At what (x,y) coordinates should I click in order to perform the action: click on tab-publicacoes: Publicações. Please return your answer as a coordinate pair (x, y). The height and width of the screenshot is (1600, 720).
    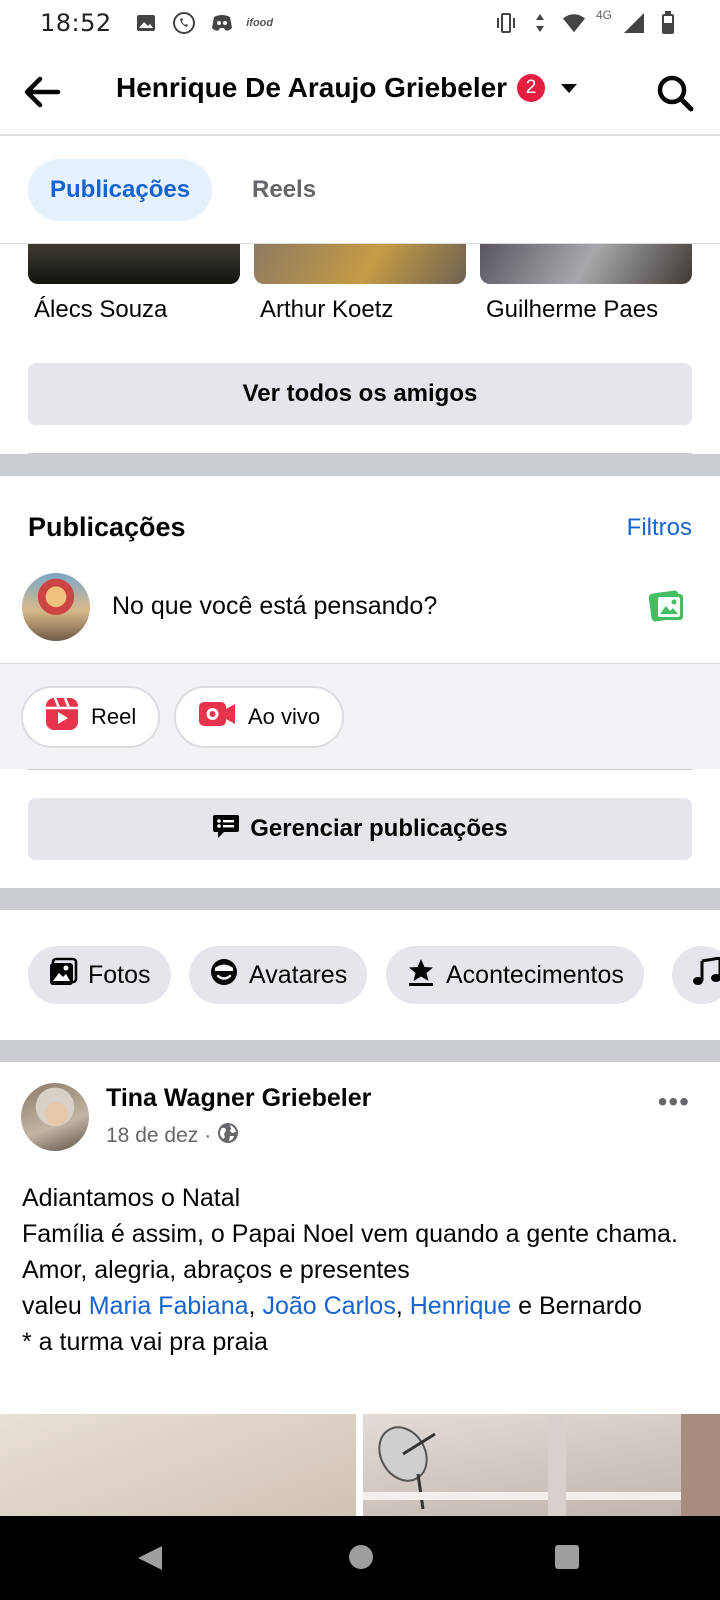
    Looking at the image, I should click on (120, 190).